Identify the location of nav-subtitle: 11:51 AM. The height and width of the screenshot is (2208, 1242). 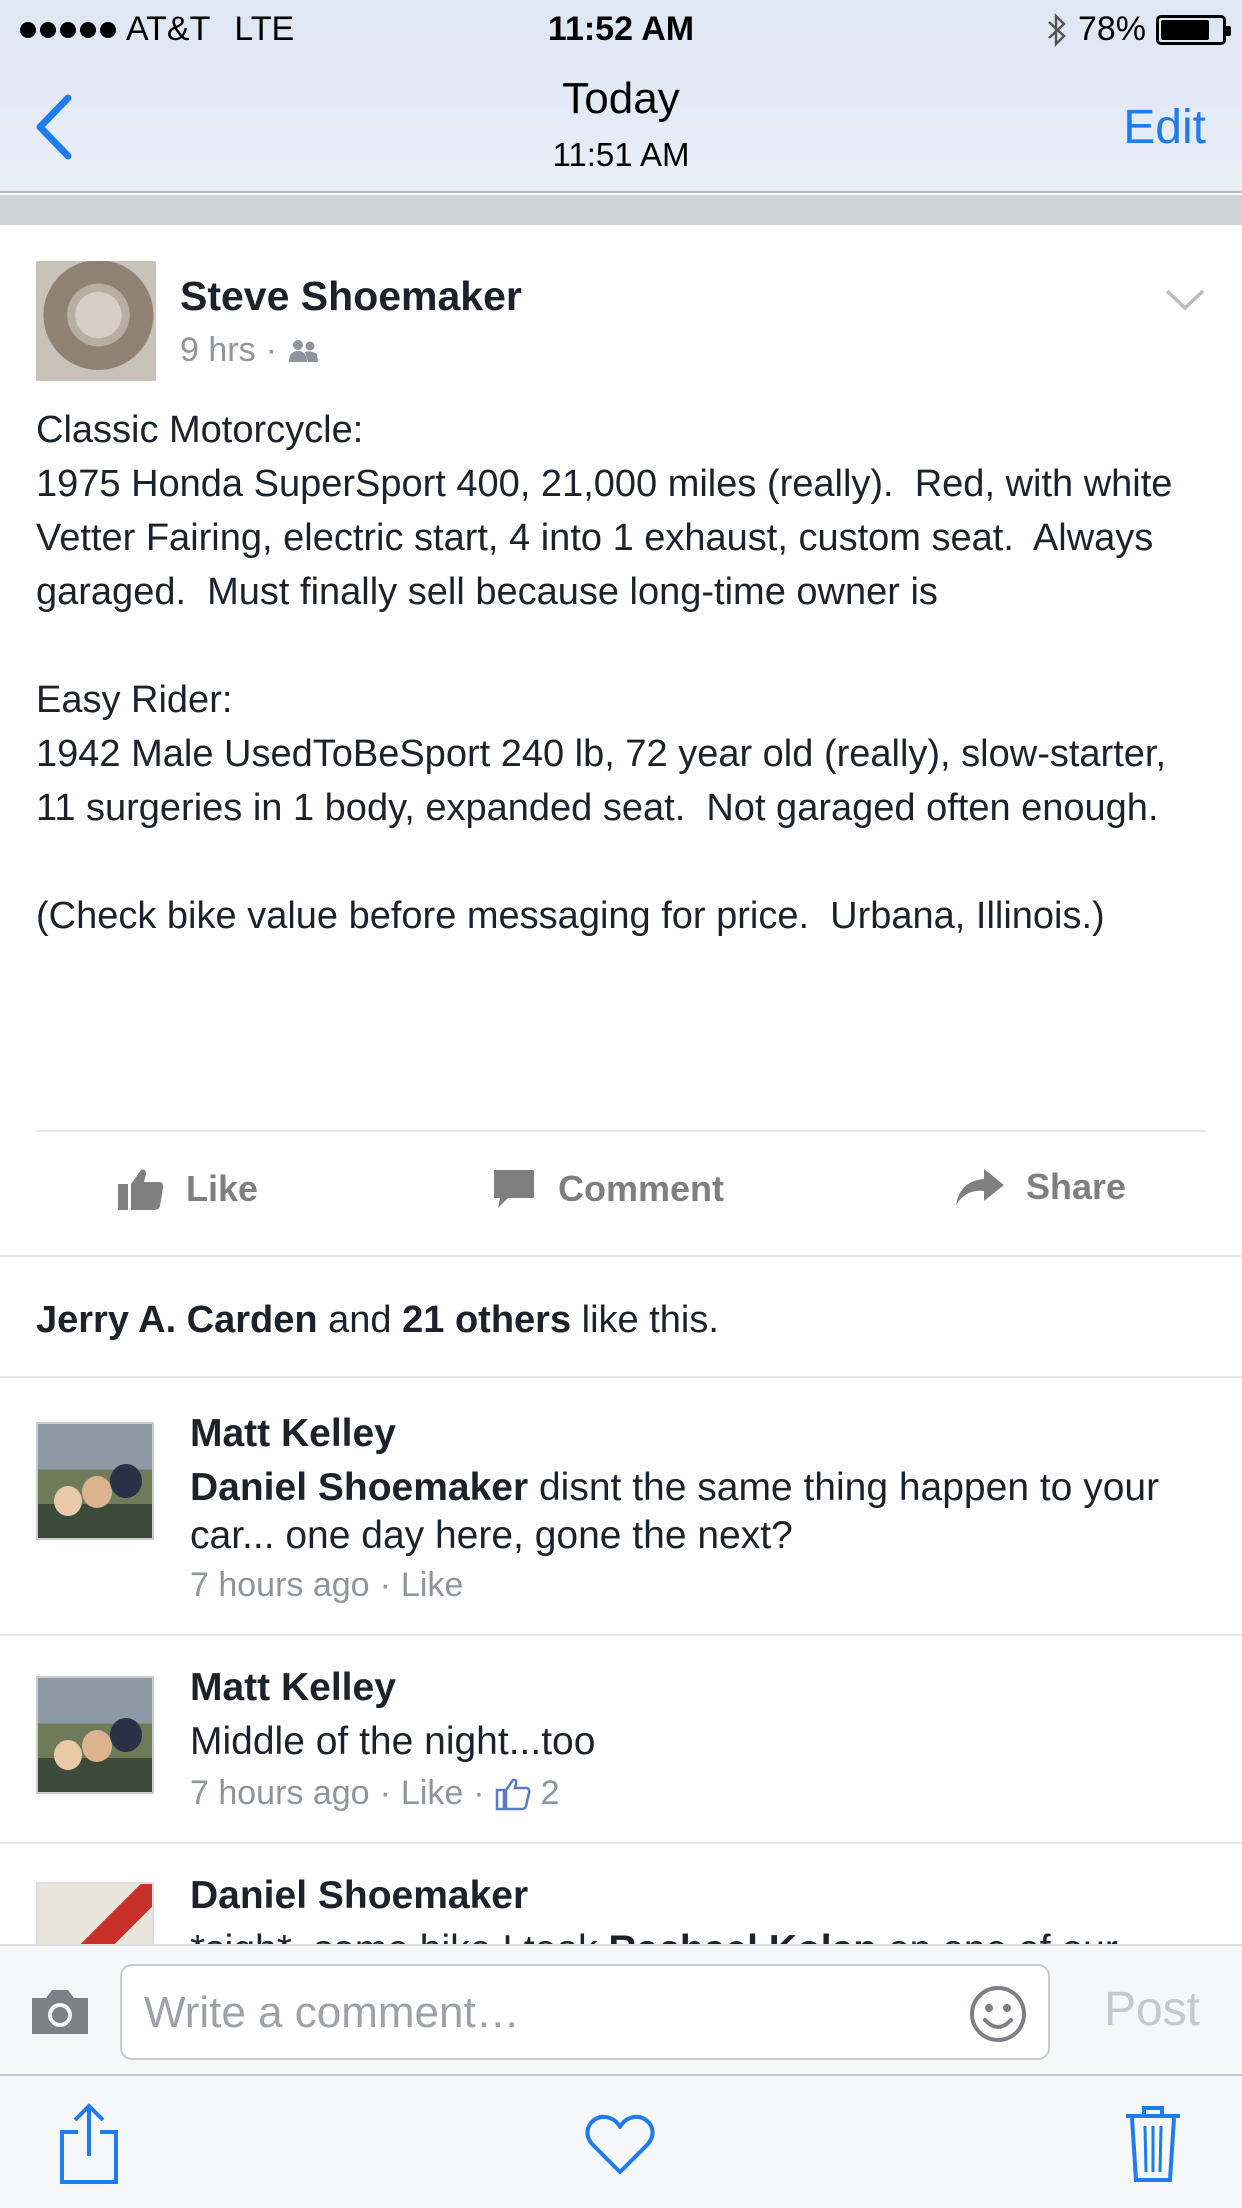
(621, 154).